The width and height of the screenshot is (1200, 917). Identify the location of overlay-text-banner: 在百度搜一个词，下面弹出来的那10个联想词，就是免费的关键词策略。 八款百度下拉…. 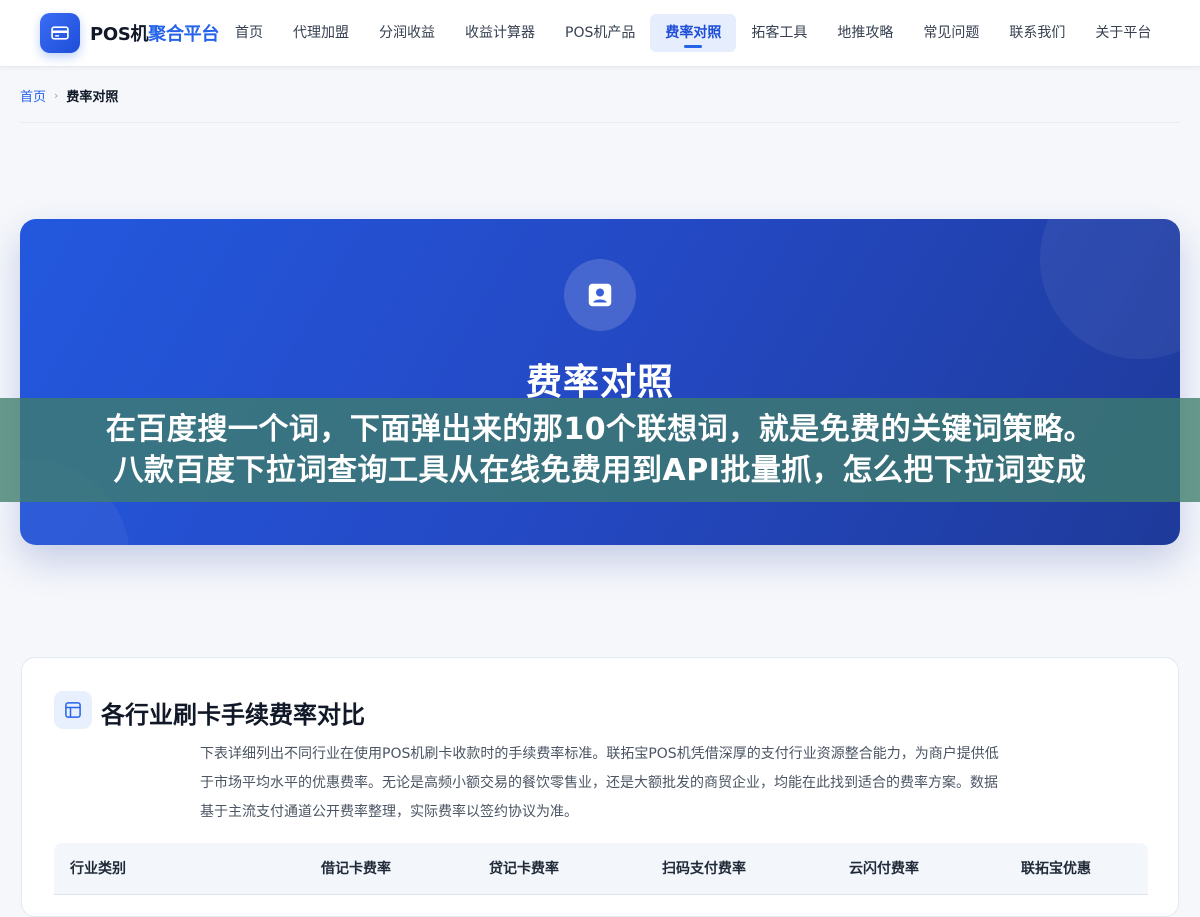
(600, 450).